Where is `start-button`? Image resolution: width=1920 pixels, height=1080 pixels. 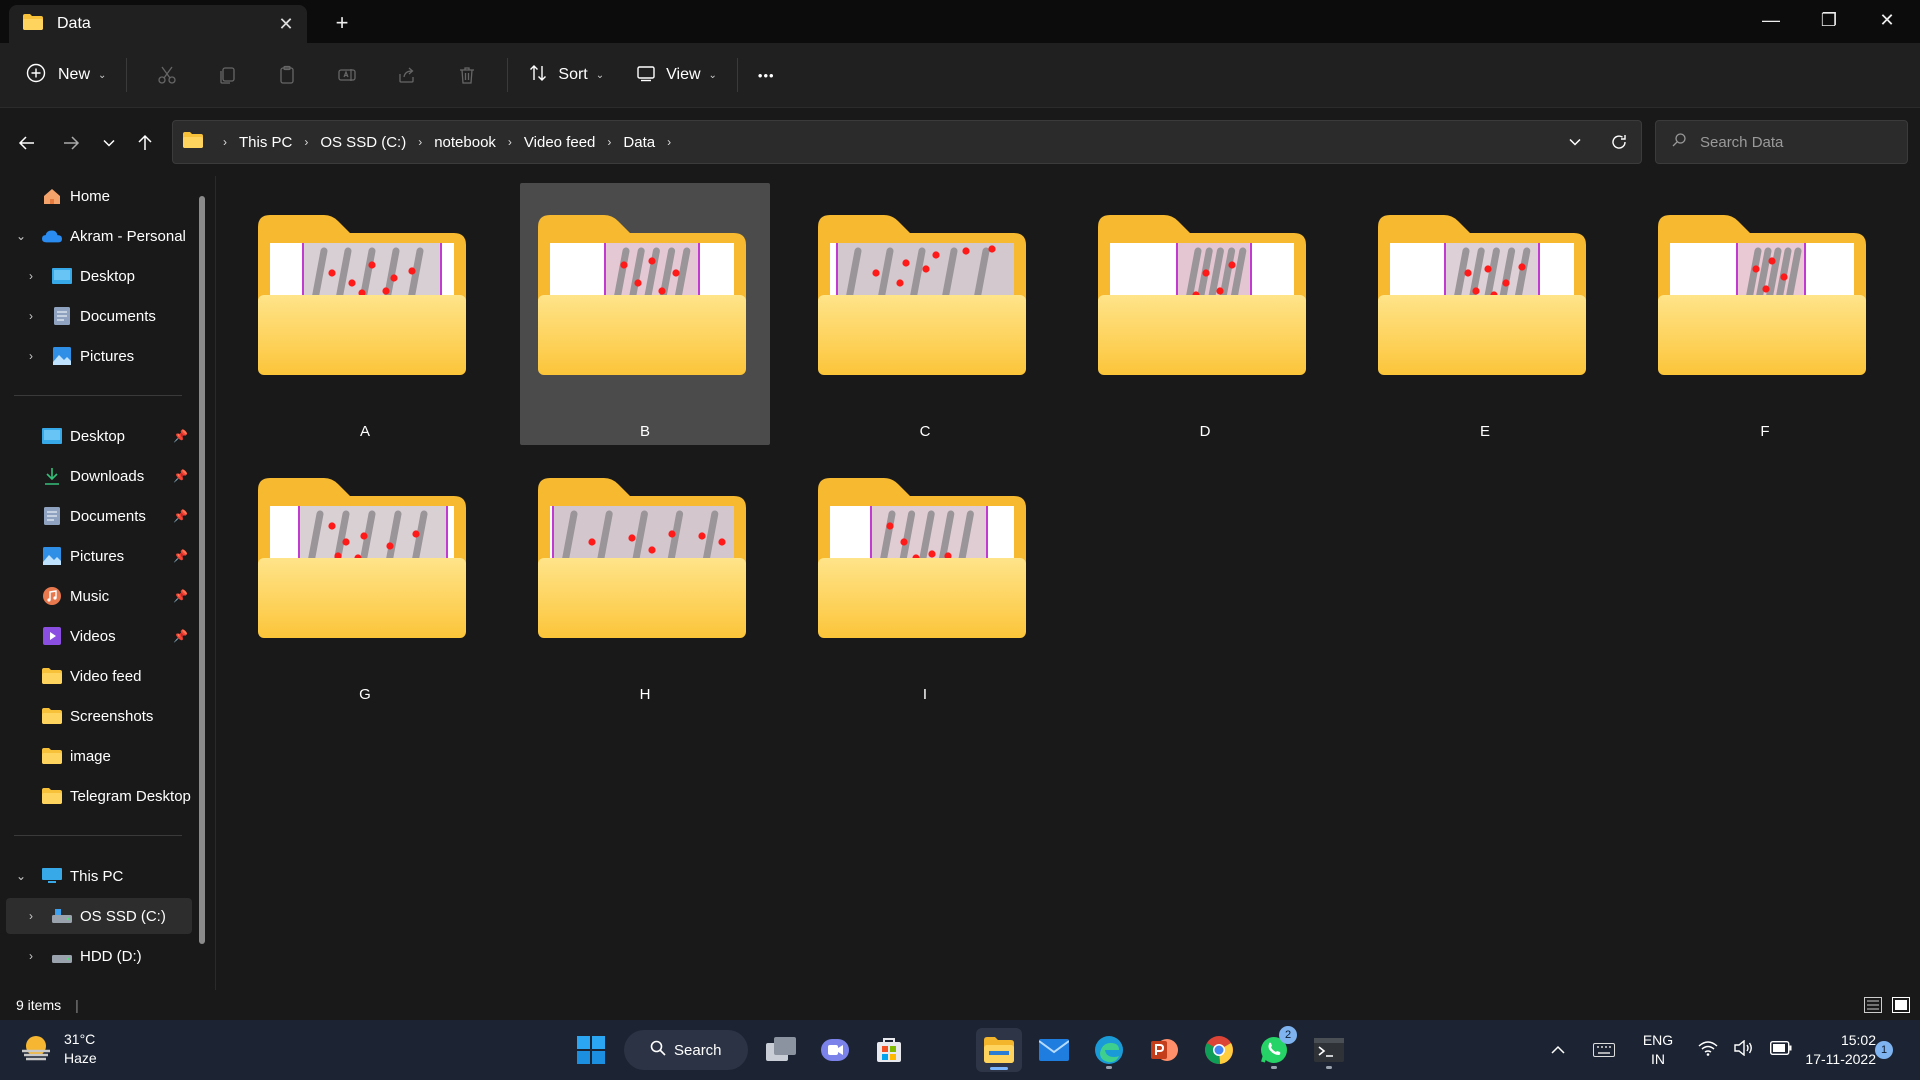
start-button is located at coordinates (591, 1050).